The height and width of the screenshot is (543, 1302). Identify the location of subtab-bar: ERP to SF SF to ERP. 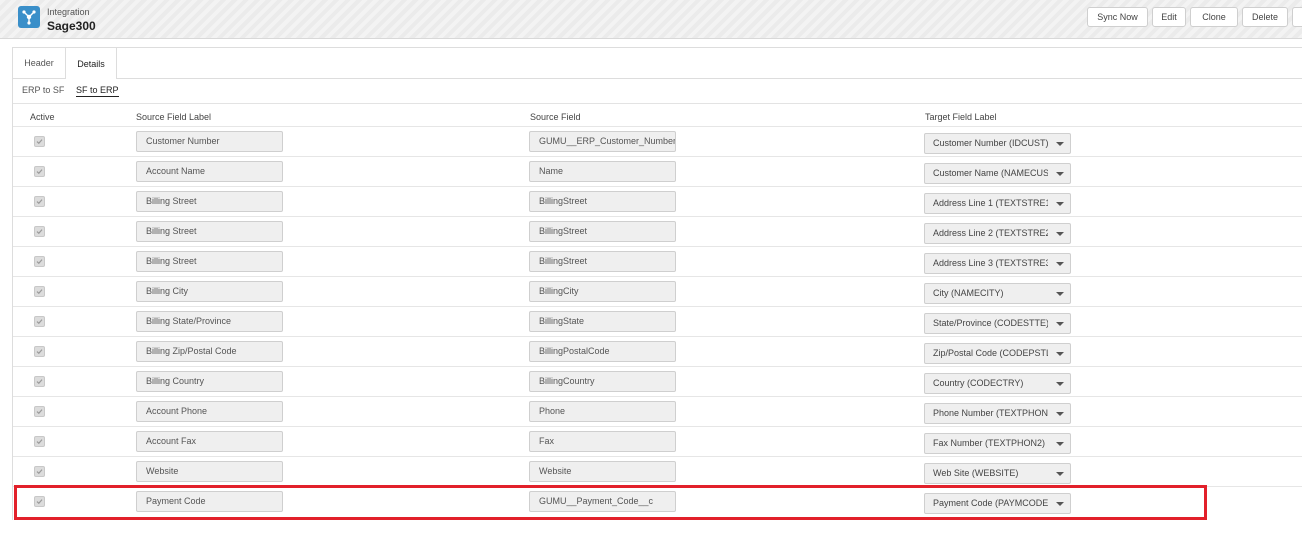
(657, 91).